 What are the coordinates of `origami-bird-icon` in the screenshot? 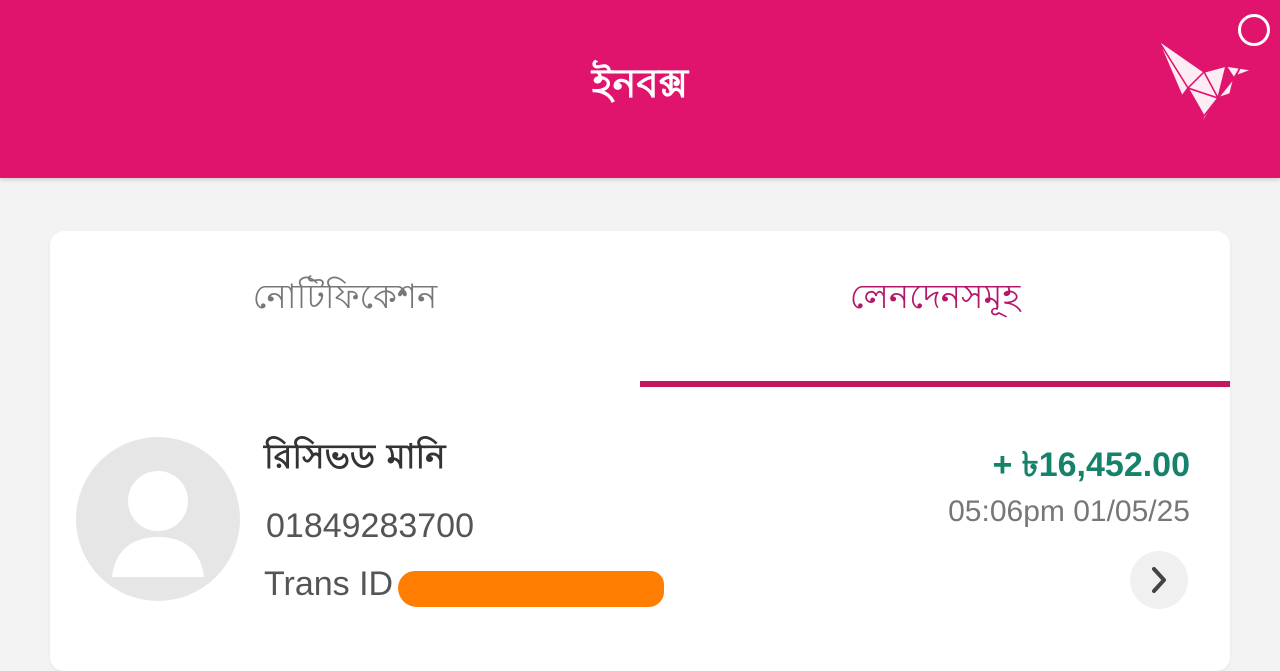 It's located at (1205, 86).